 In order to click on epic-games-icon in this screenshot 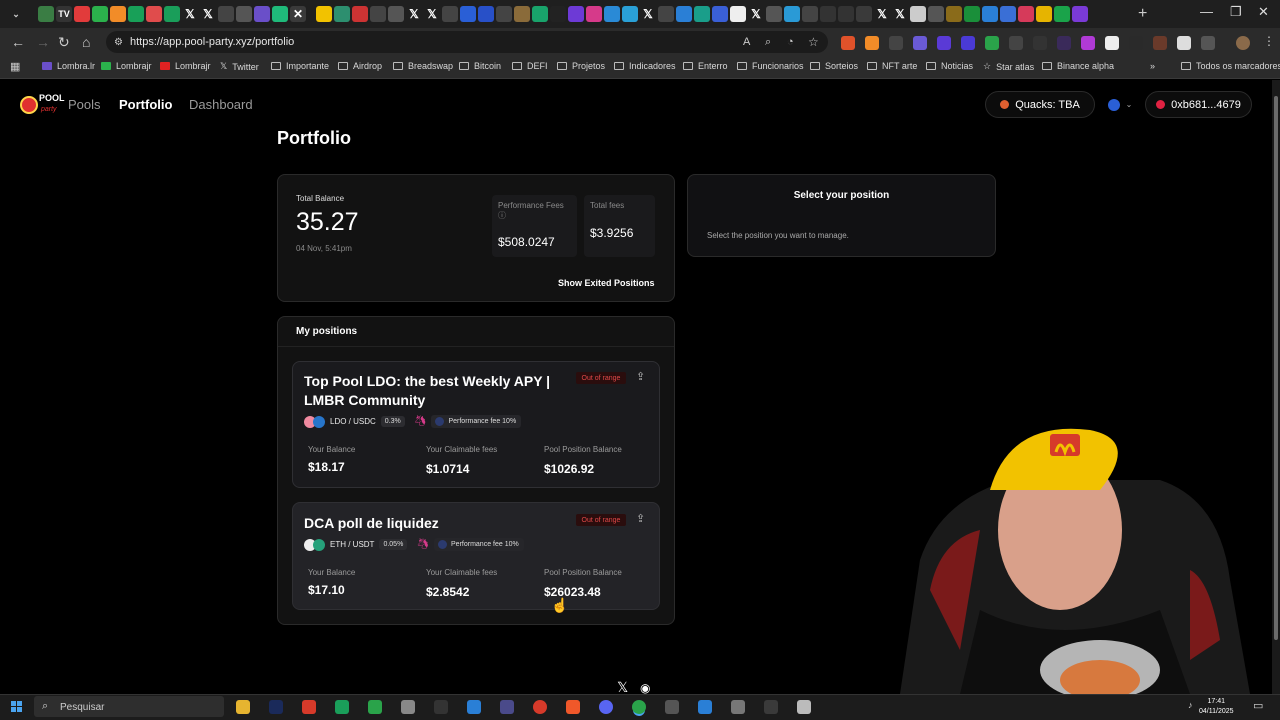, I will do `click(441, 707)`.